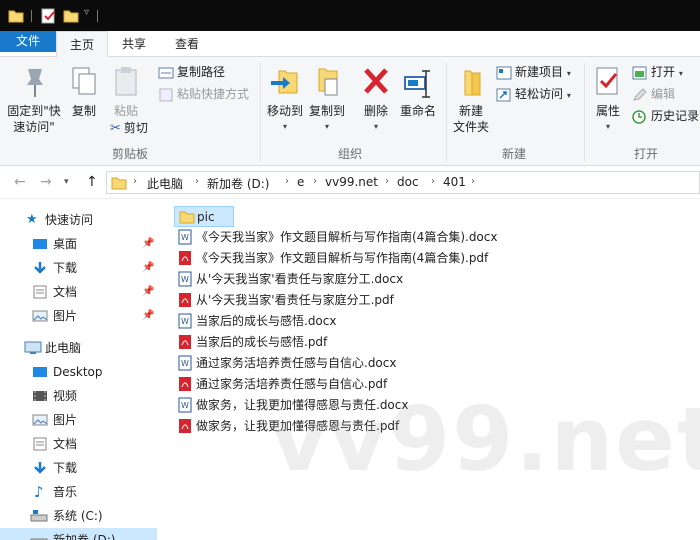  I want to click on breadcrumb-401: 401, so click(454, 182).